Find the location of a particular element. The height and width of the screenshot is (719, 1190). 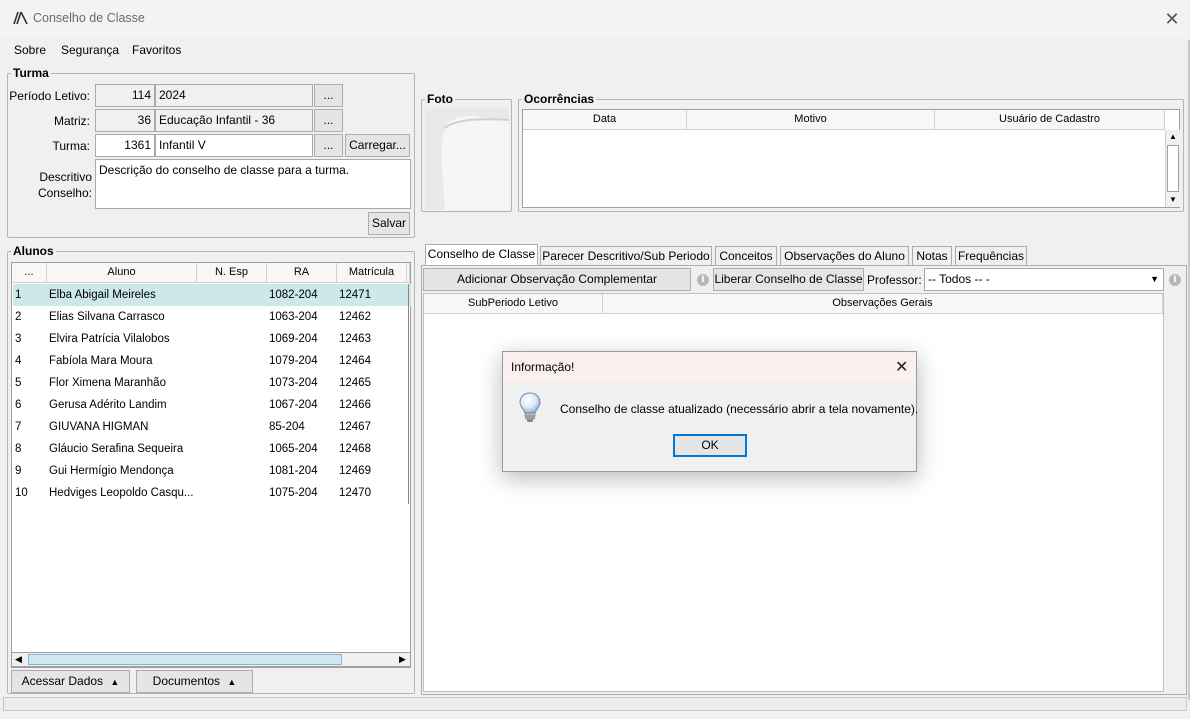

lightbulb-icon is located at coordinates (530, 407).